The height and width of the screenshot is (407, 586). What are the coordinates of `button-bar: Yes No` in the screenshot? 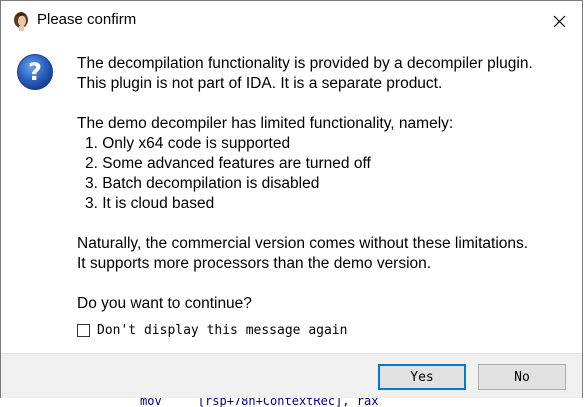 It's located at (291, 375).